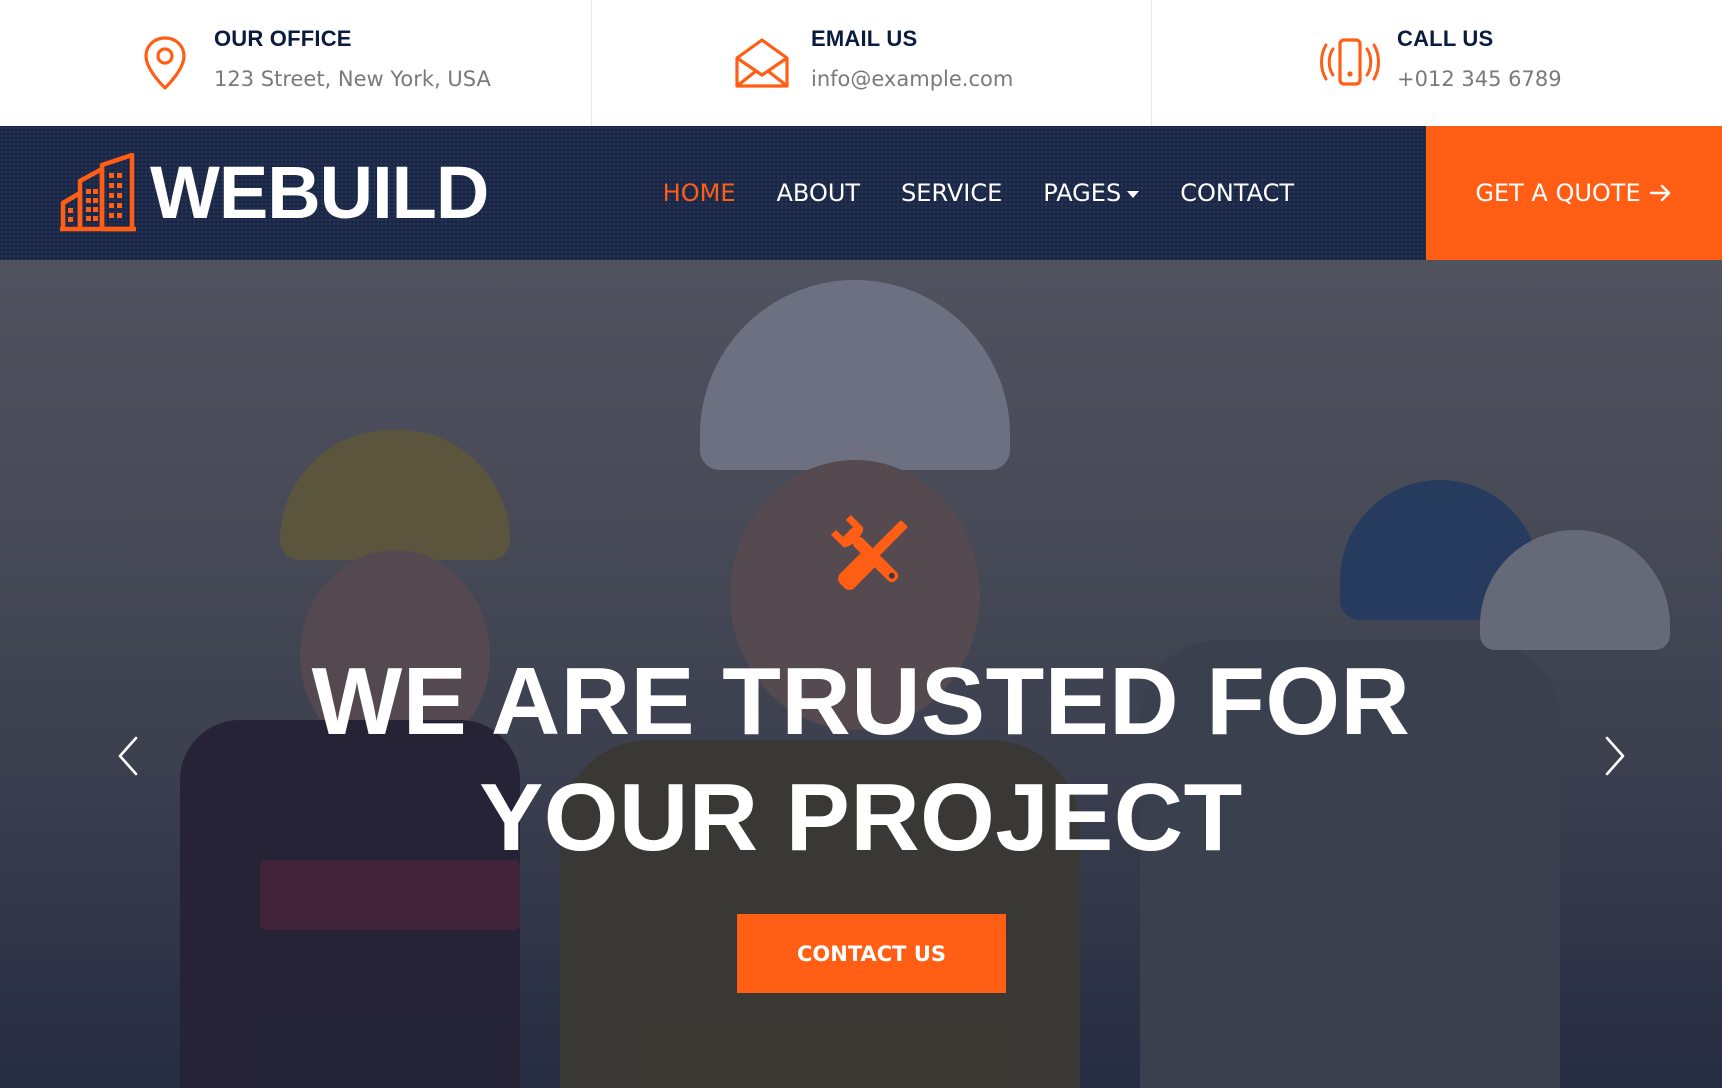 Image resolution: width=1722 pixels, height=1088 pixels. What do you see at coordinates (128, 756) in the screenshot?
I see `chevron-left-icon` at bounding box center [128, 756].